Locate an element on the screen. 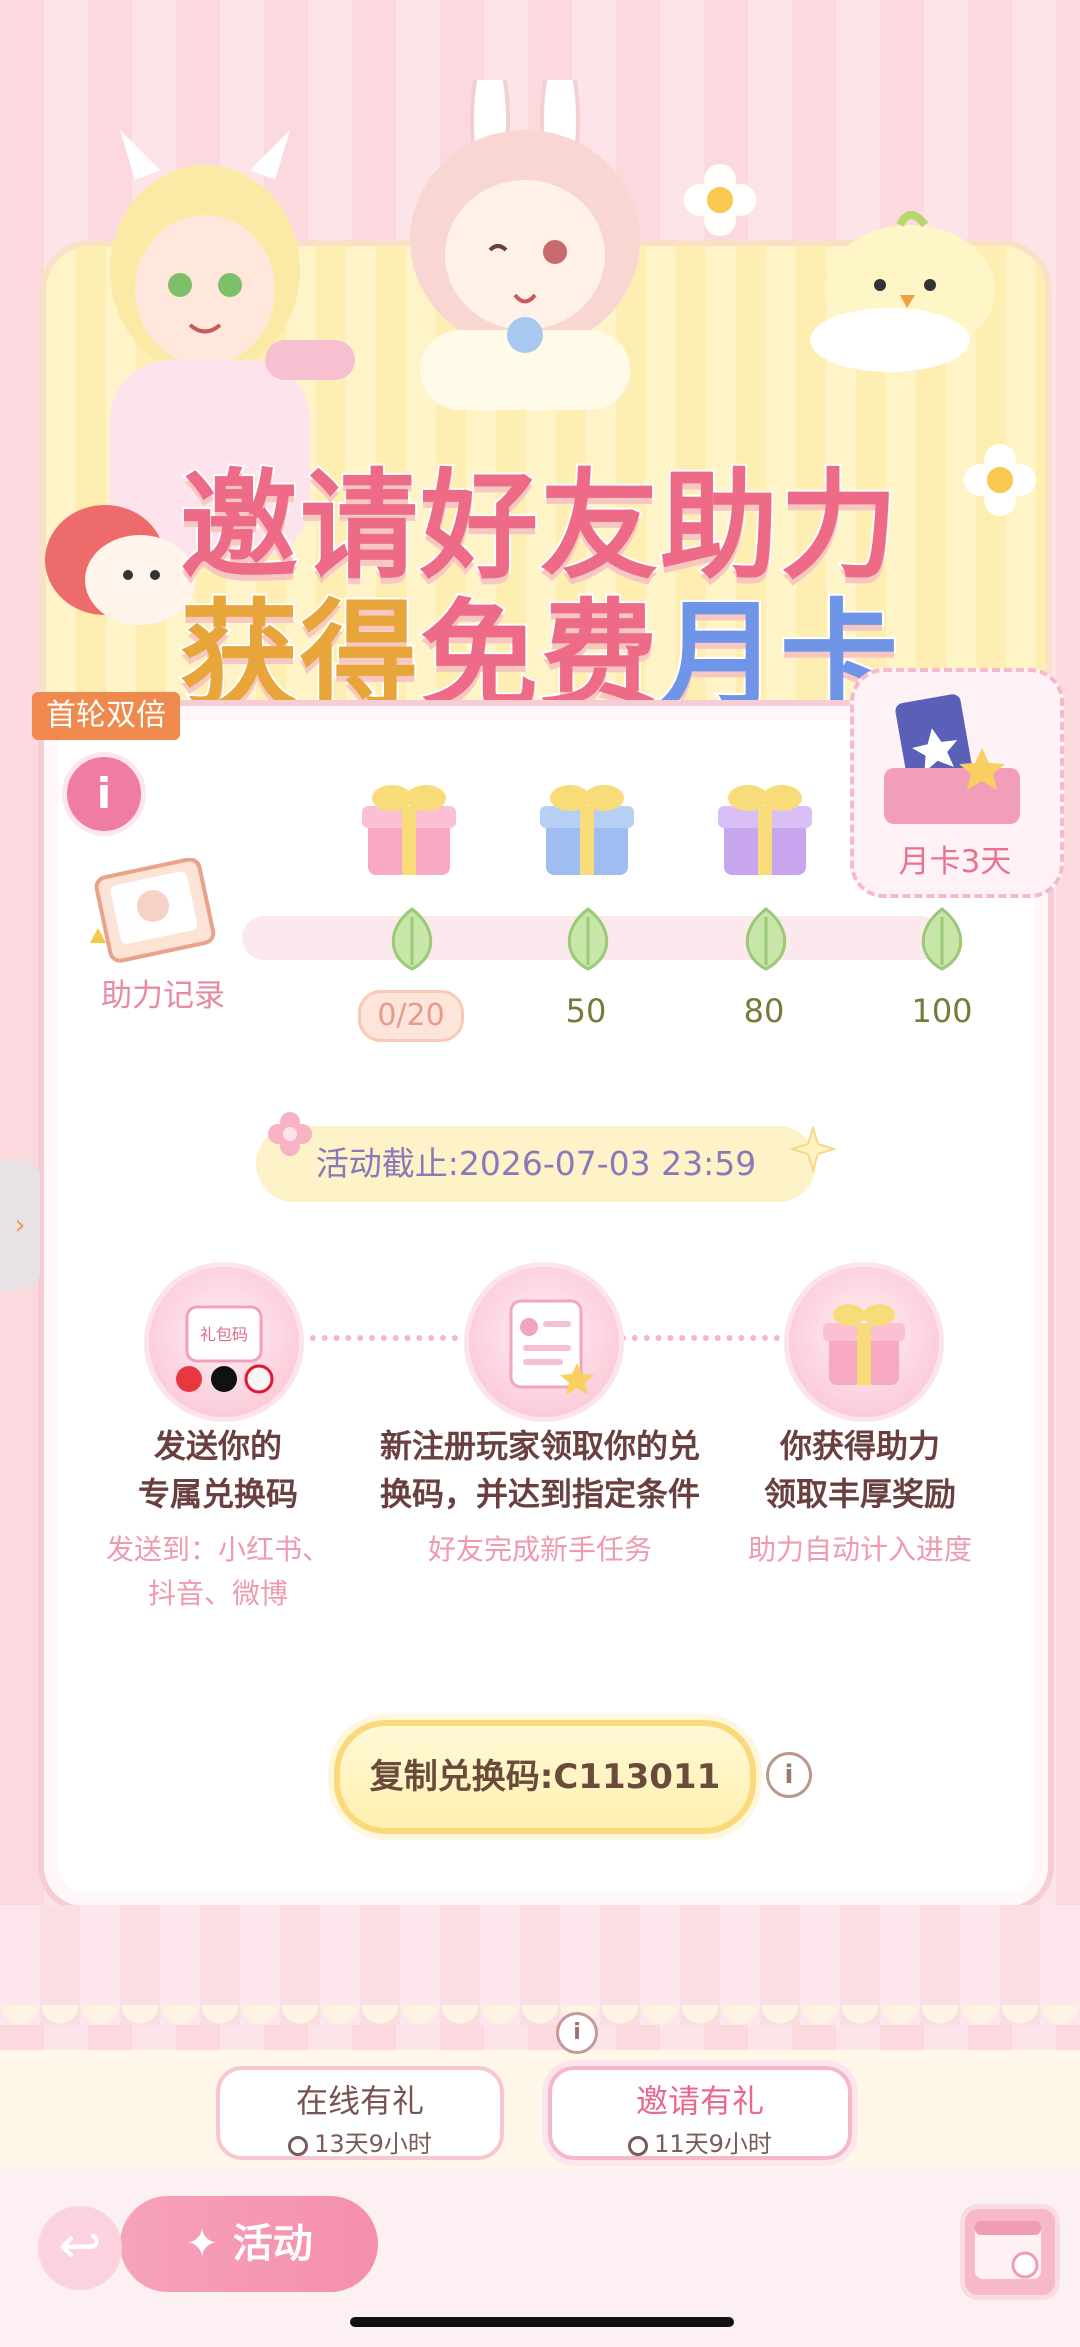  step-reward-icon is located at coordinates (864, 1342).